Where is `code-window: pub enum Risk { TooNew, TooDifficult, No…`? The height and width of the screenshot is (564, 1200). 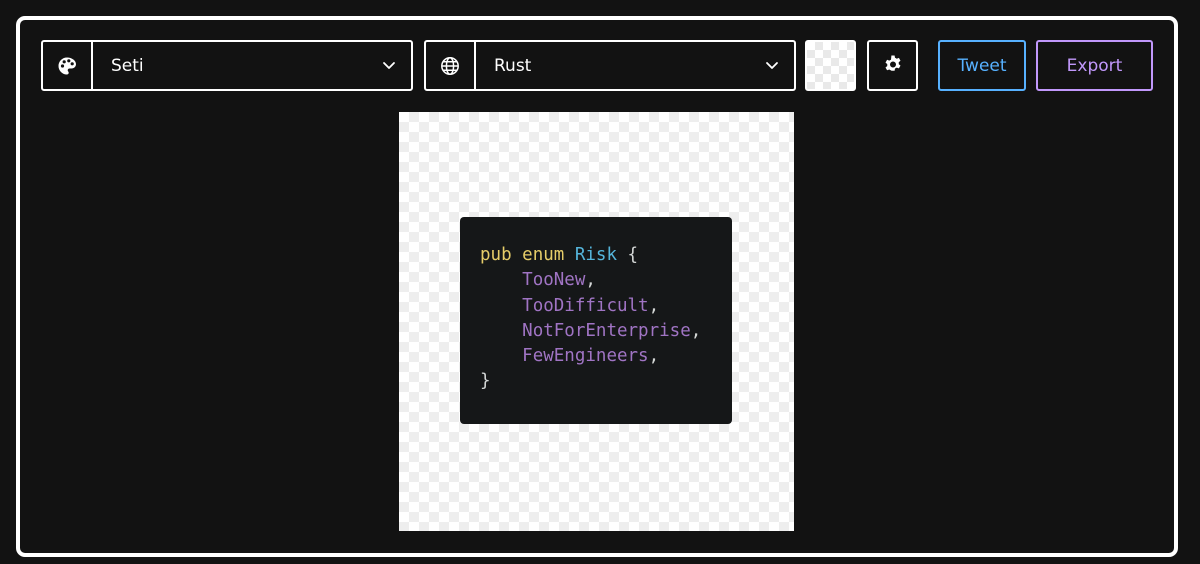
code-window: pub enum Risk { TooNew, TooDifficult, No… is located at coordinates (596, 320).